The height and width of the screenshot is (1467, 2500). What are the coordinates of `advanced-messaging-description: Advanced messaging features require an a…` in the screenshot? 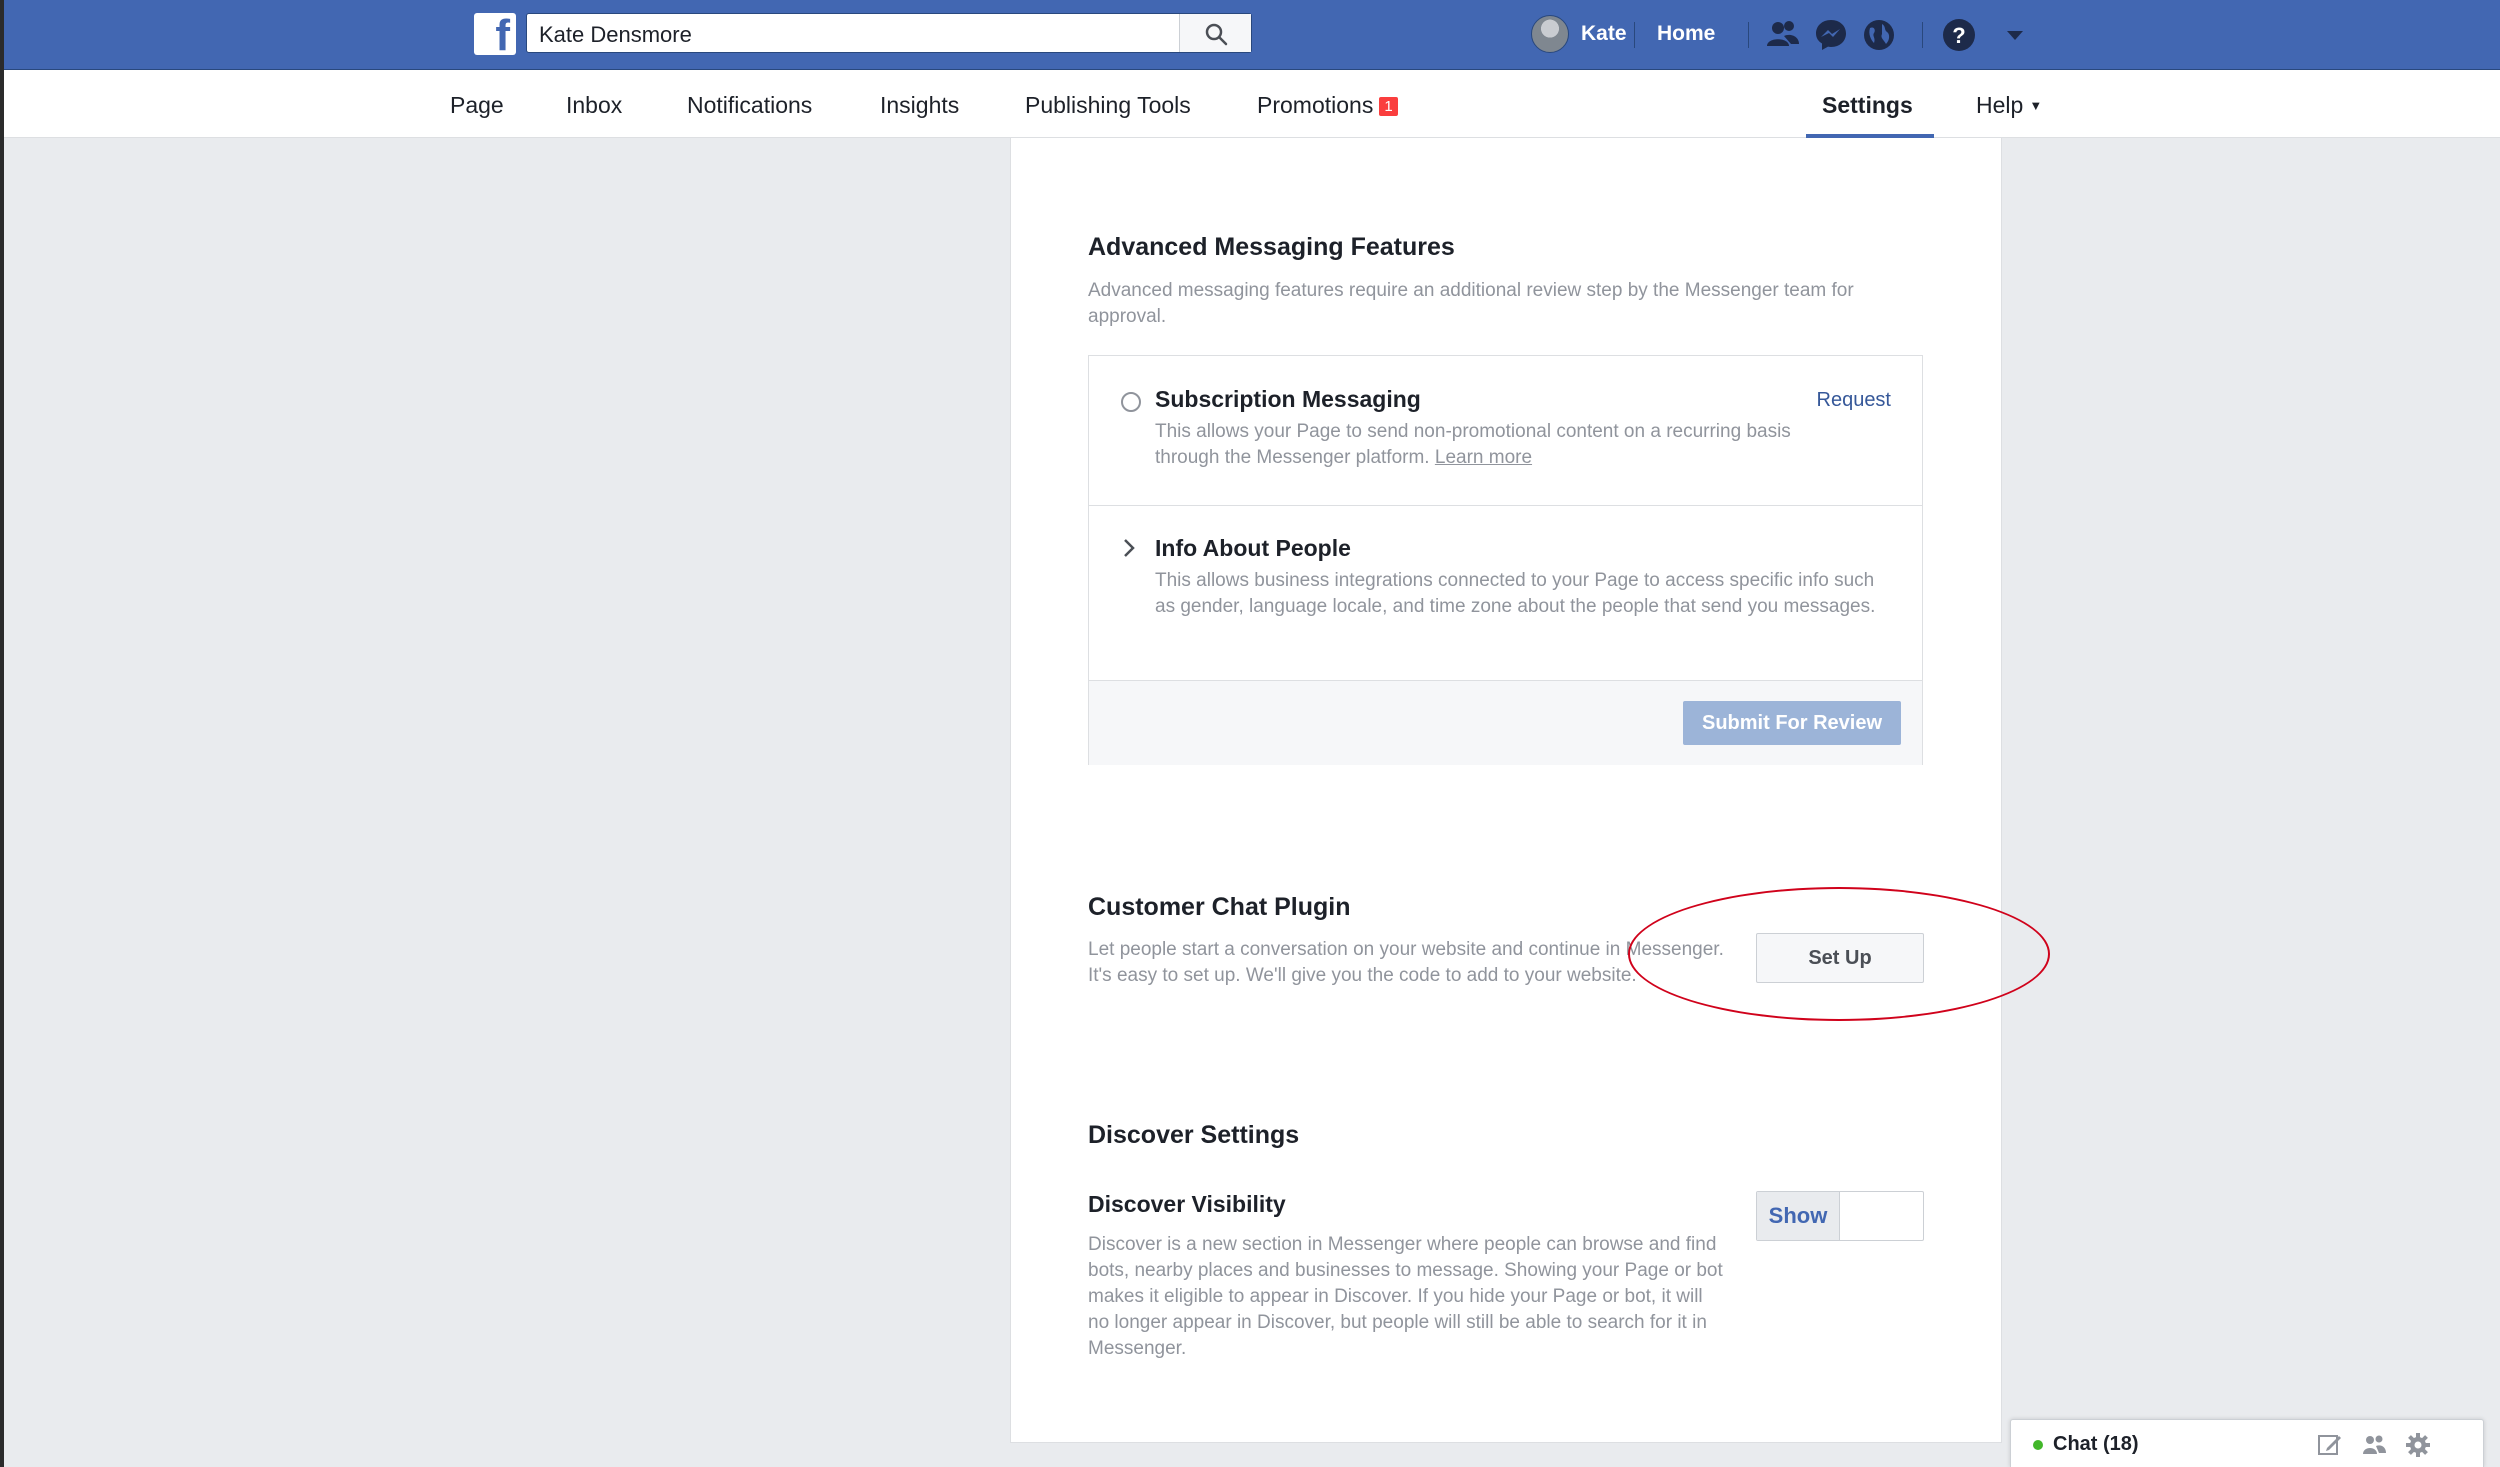 It's located at (1471, 303).